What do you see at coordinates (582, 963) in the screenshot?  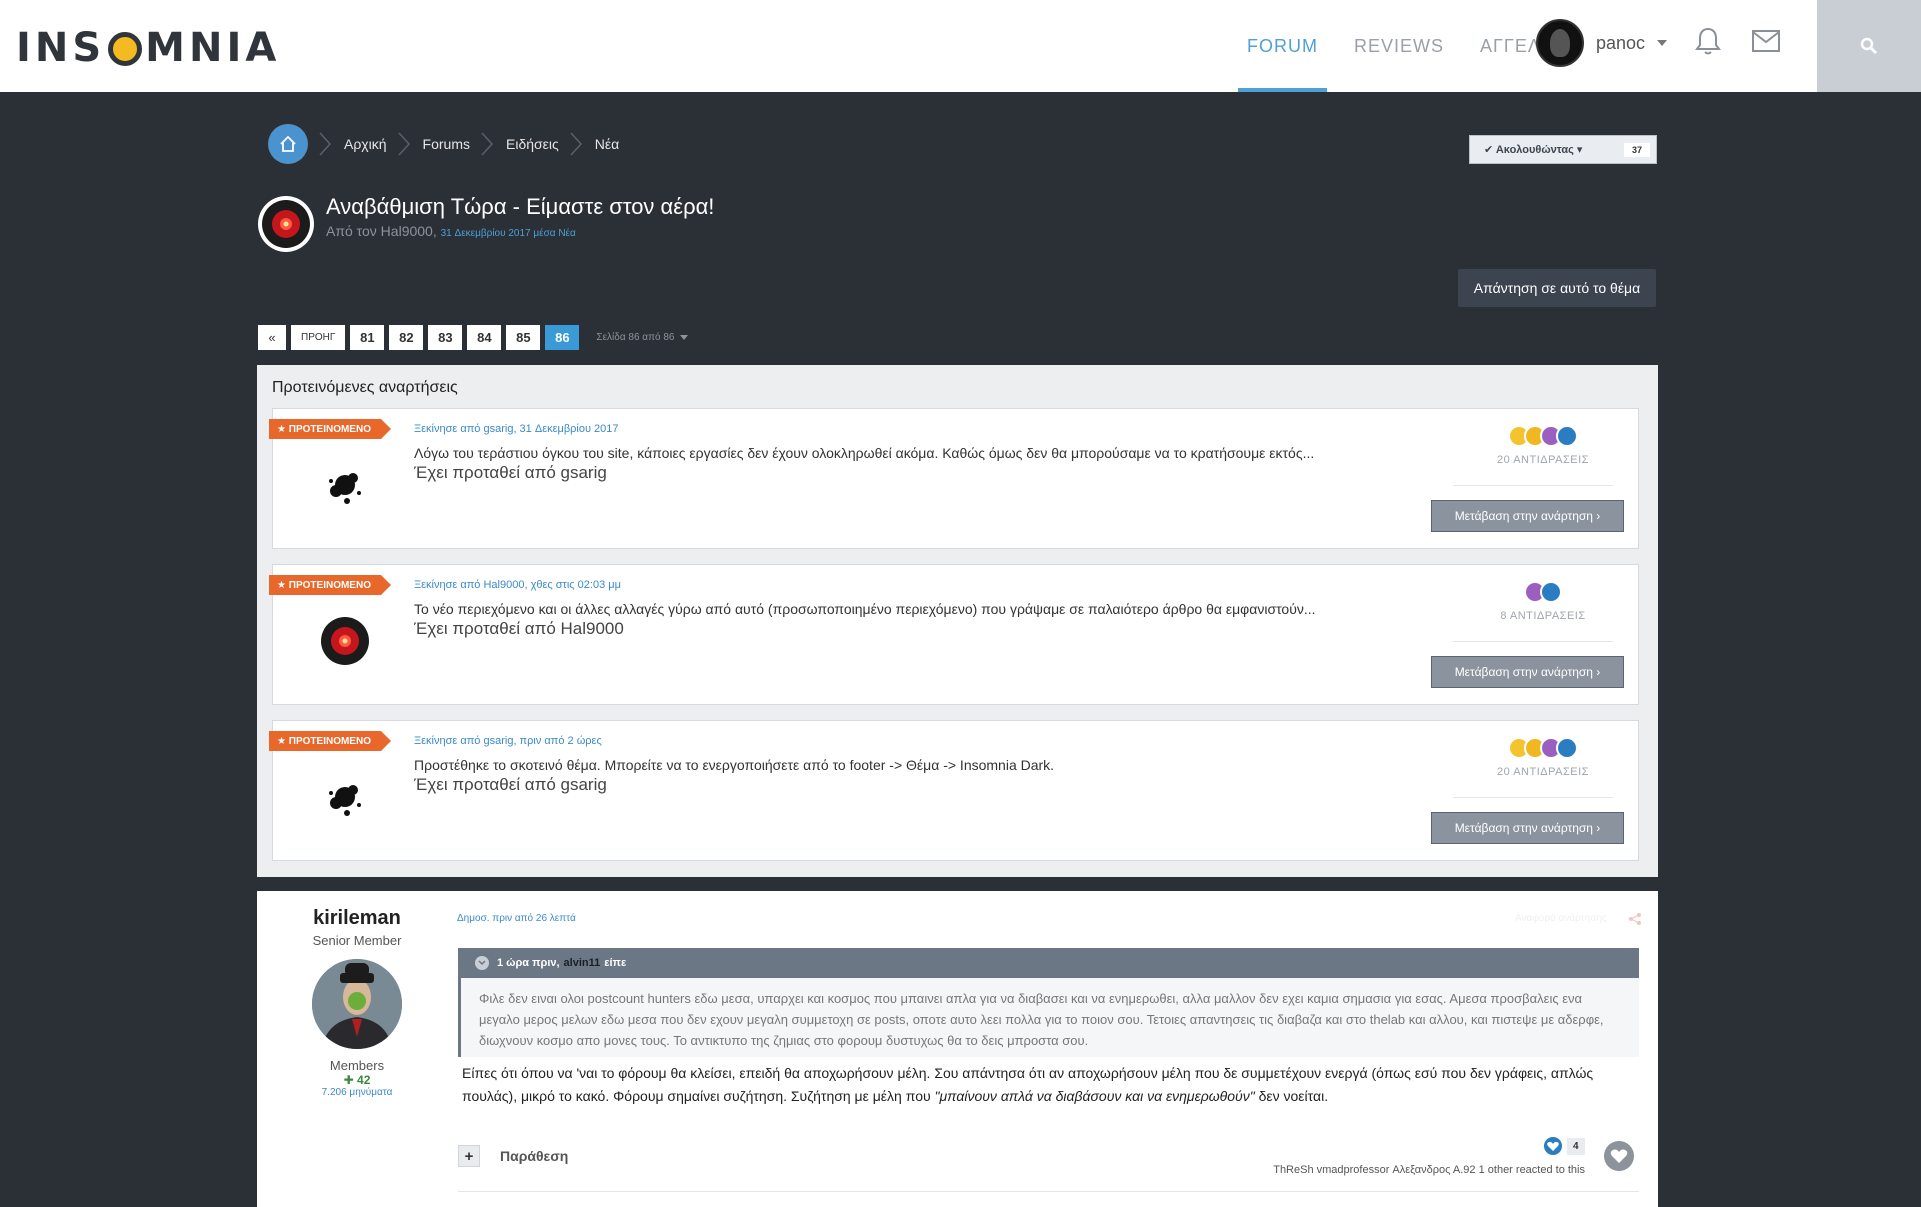 I see `quote-author: alvin11` at bounding box center [582, 963].